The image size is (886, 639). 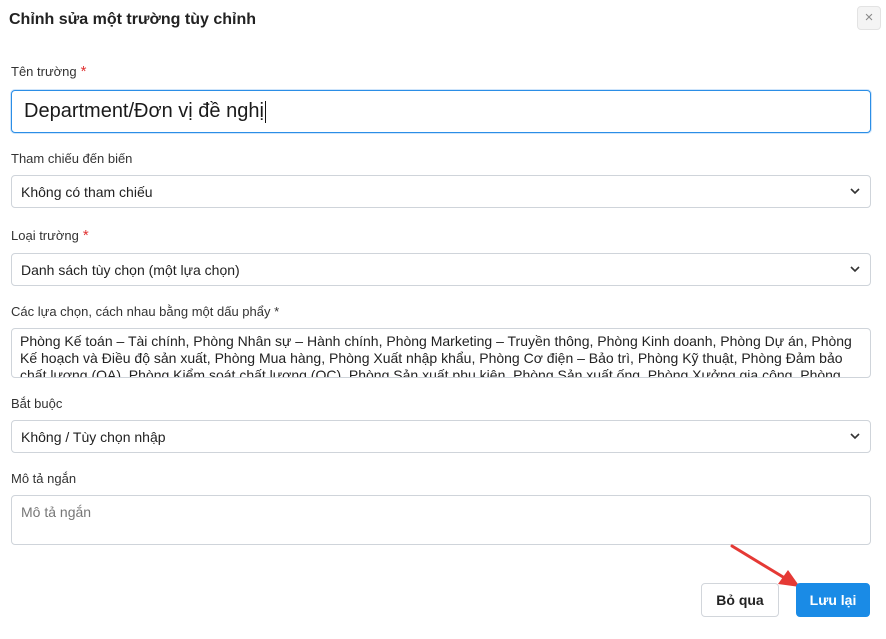 What do you see at coordinates (87, 191) in the screenshot?
I see `reference-value: Không có tham chiếu` at bounding box center [87, 191].